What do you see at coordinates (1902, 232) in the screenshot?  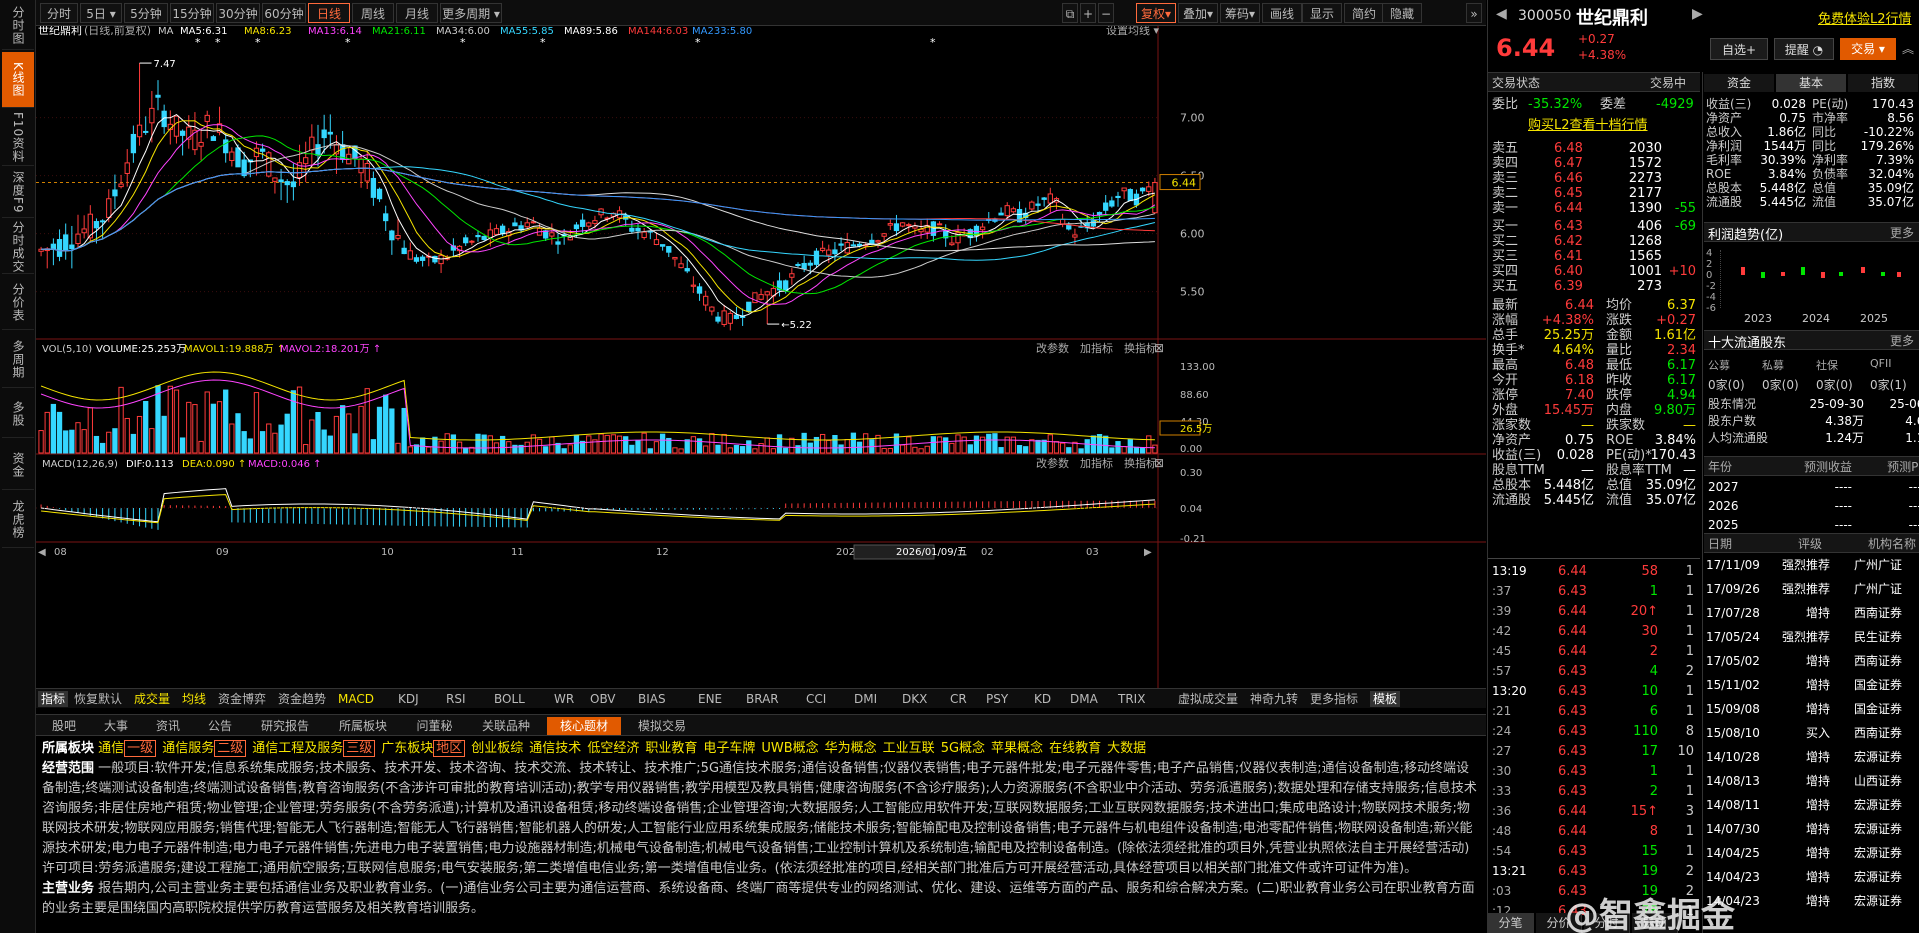 I see `profit-more: 更多` at bounding box center [1902, 232].